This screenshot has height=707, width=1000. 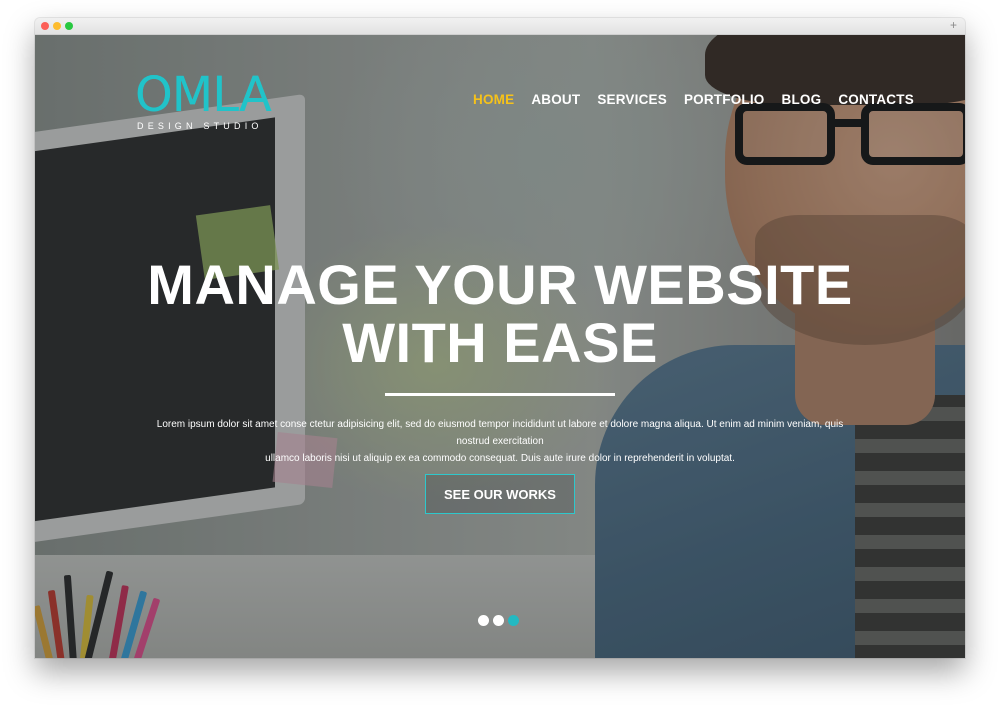 I want to click on slider-pagination, so click(x=500, y=620).